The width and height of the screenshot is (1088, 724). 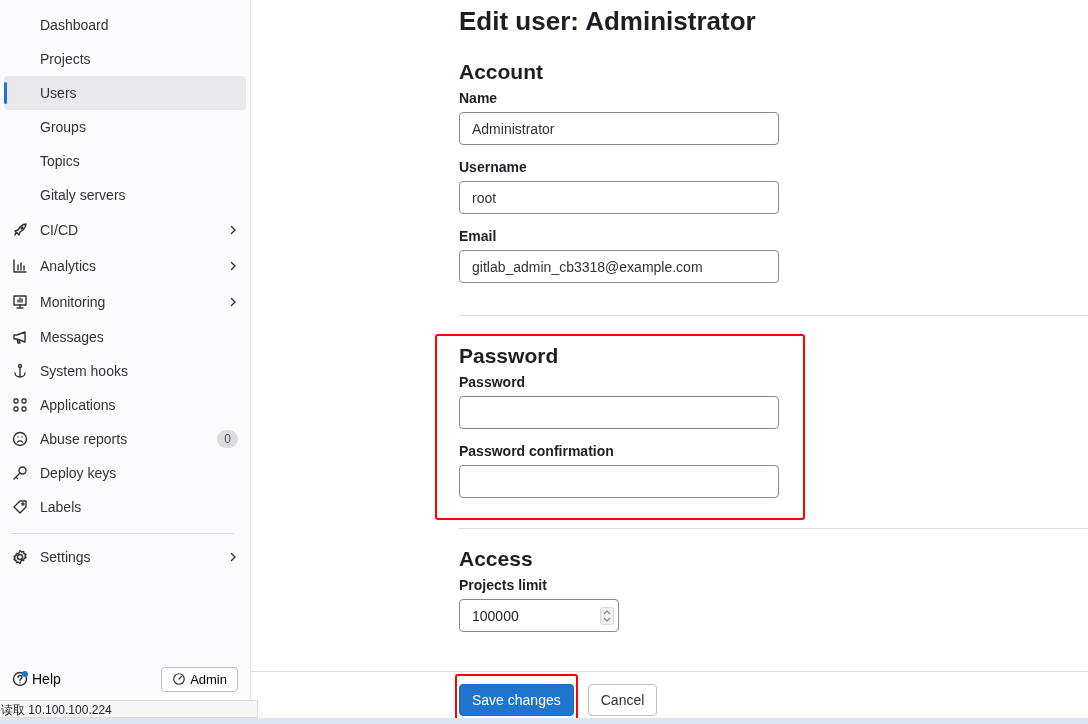 What do you see at coordinates (227, 439) in the screenshot?
I see `count-badge: 0` at bounding box center [227, 439].